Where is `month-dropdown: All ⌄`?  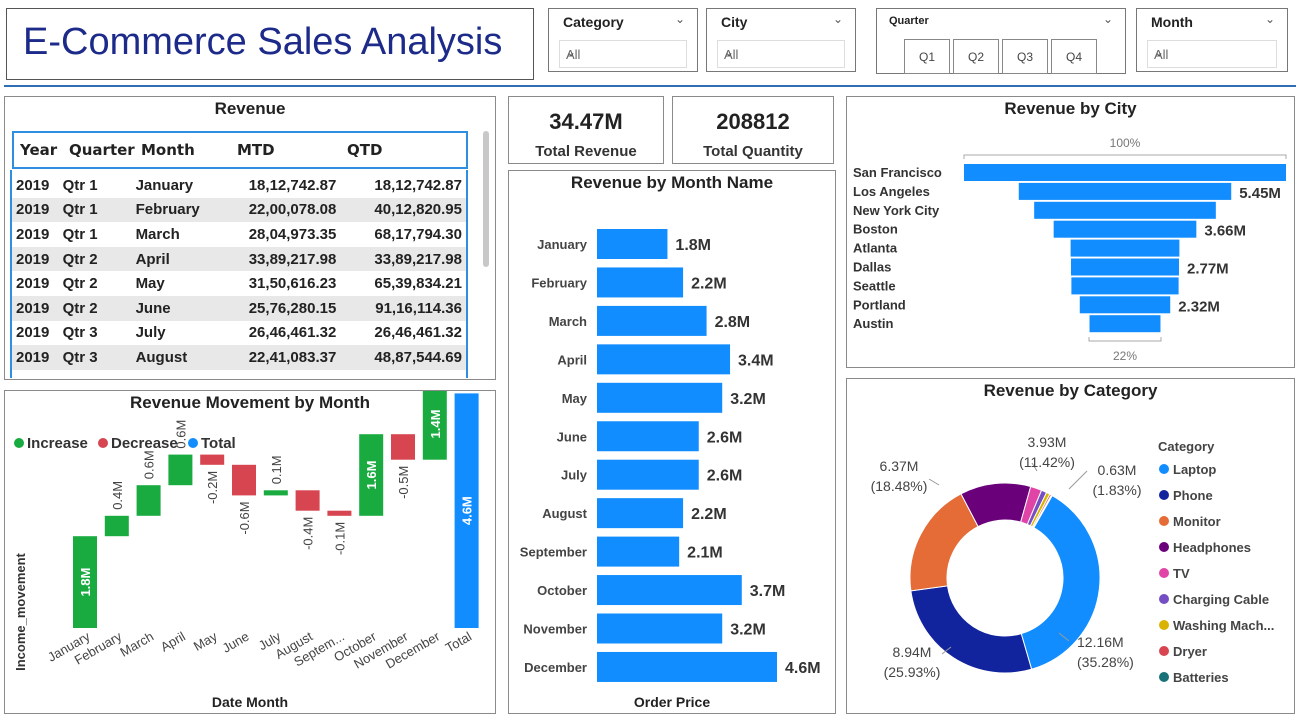 month-dropdown: All ⌄ is located at coordinates (1212, 54).